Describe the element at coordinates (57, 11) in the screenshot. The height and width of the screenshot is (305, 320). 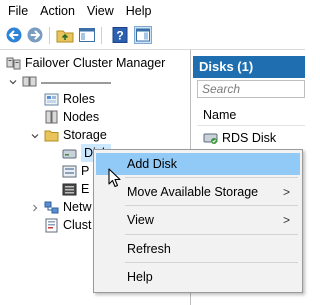
I see `menu-action: Action` at that location.